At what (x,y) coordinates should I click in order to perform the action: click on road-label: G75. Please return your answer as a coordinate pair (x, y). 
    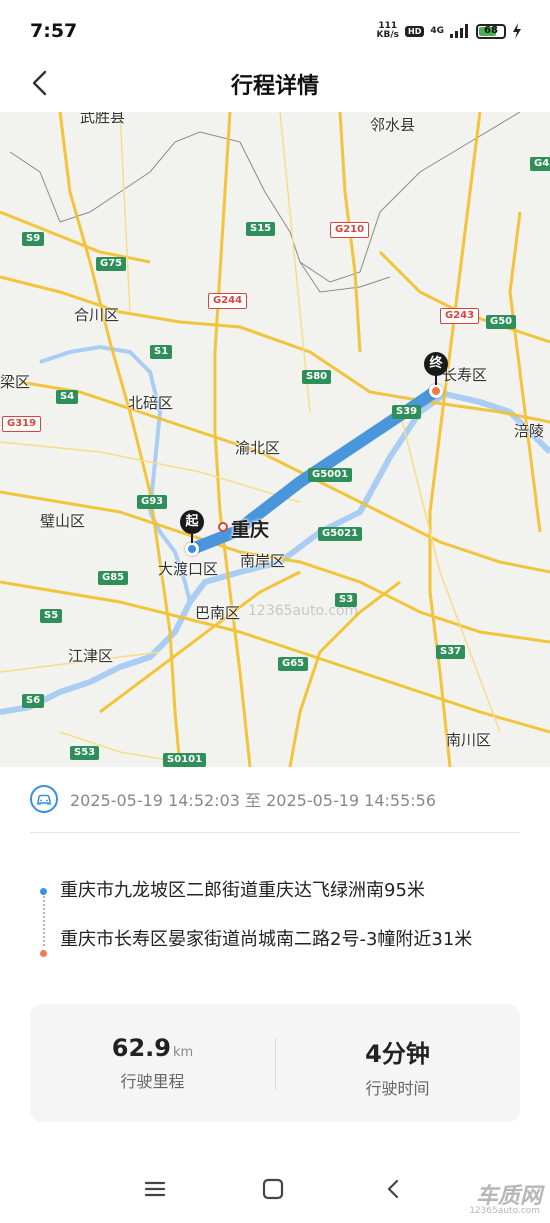
    Looking at the image, I should click on (111, 264).